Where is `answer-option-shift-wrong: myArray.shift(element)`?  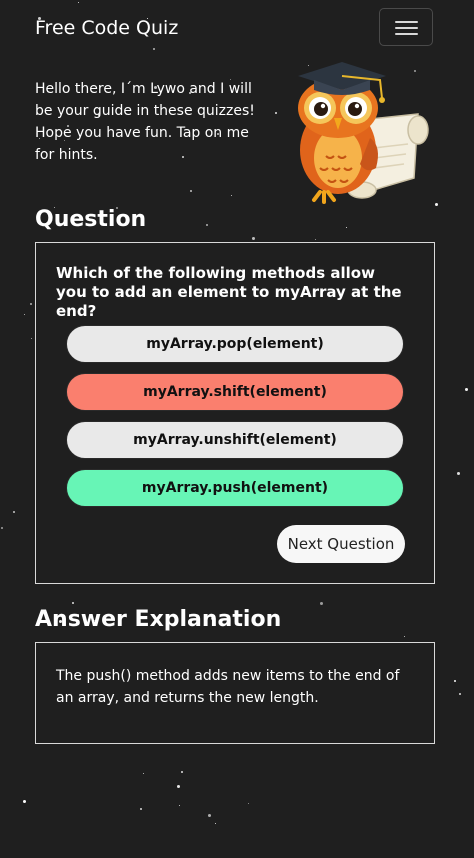 answer-option-shift-wrong: myArray.shift(element) is located at coordinates (235, 392).